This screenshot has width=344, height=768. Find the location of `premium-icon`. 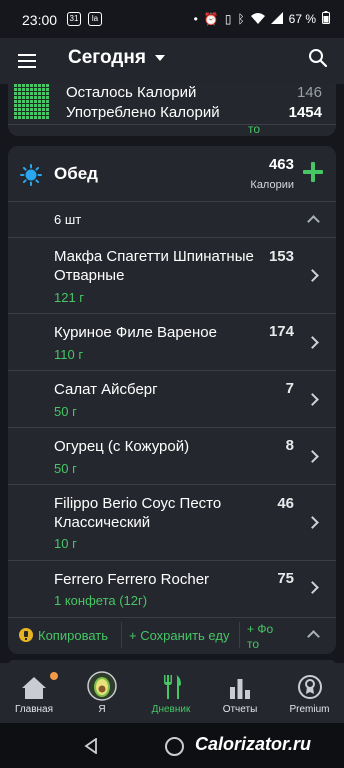

premium-icon is located at coordinates (310, 689).